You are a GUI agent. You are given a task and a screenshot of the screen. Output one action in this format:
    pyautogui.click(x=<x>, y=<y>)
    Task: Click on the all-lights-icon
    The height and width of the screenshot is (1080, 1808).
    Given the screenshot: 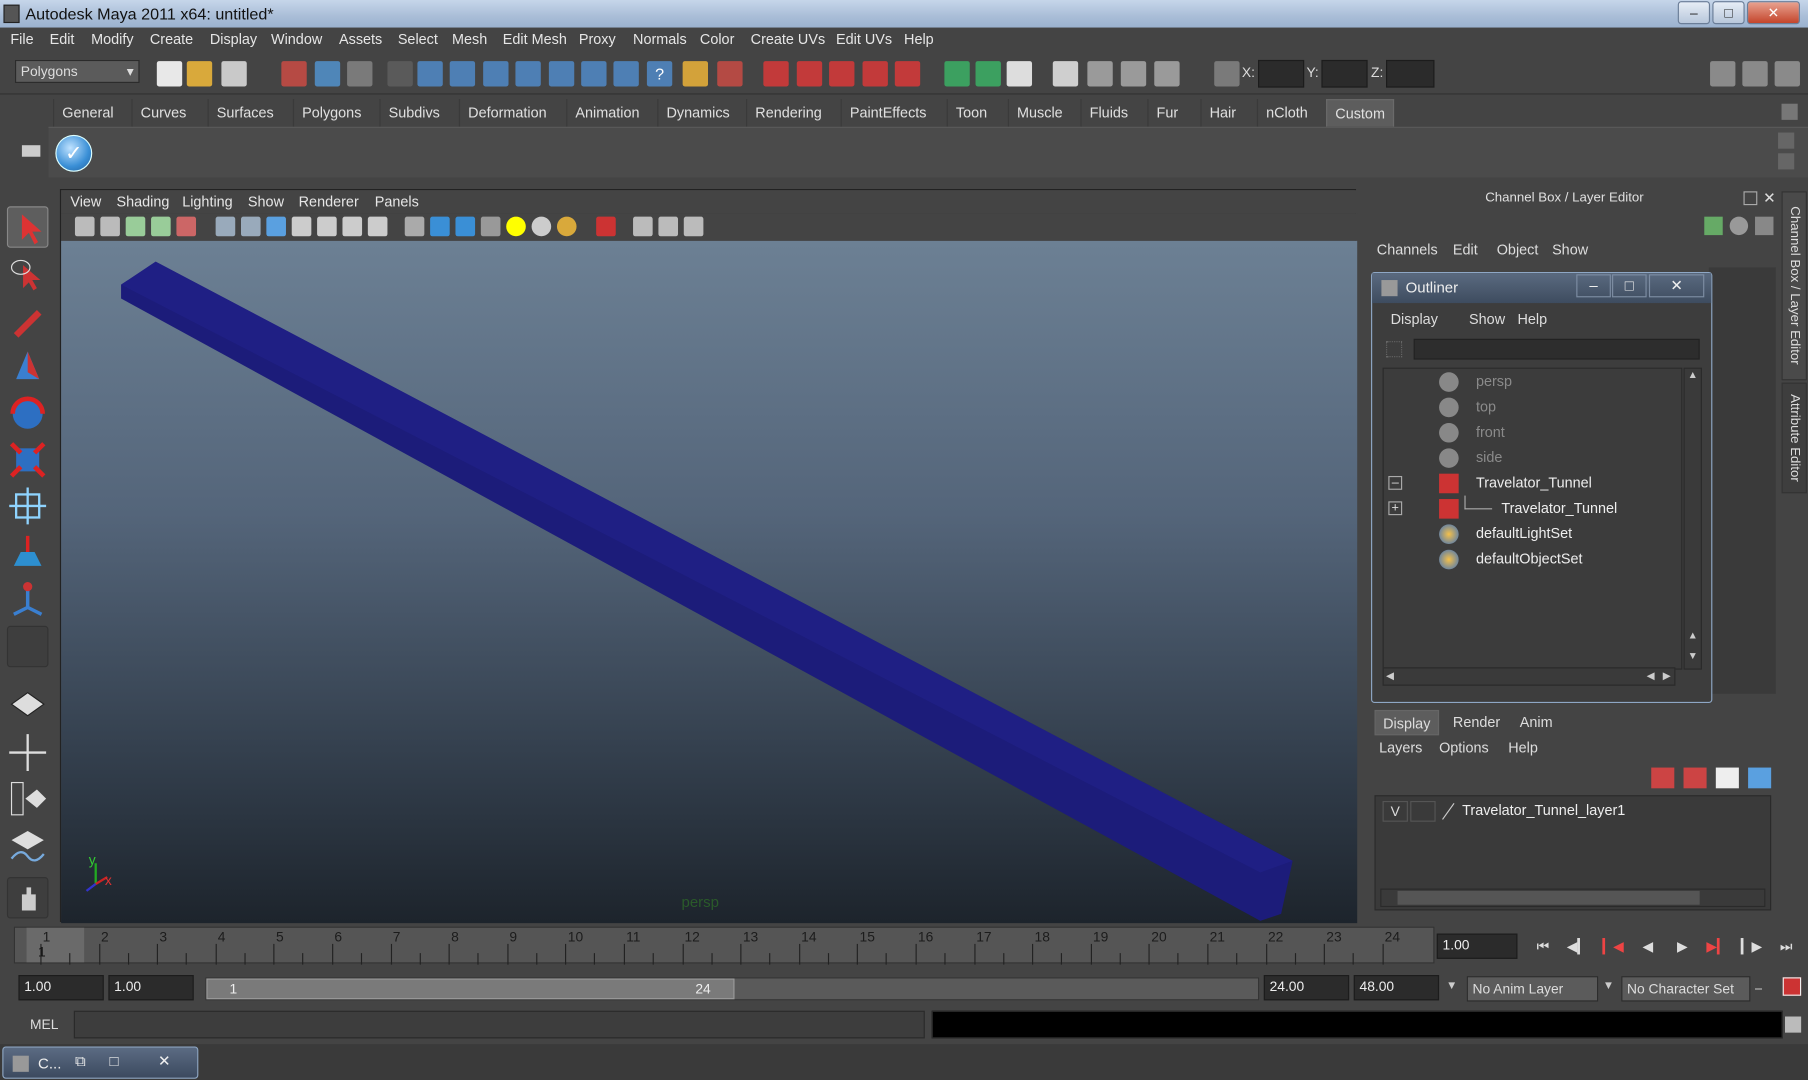 What is the action you would take?
    pyautogui.click(x=541, y=226)
    